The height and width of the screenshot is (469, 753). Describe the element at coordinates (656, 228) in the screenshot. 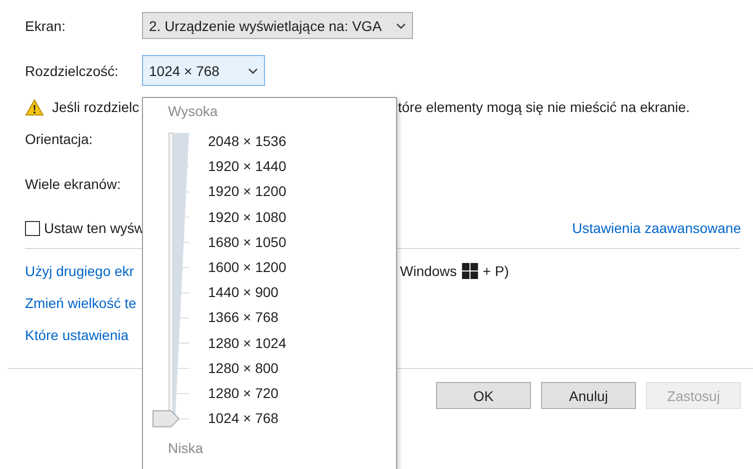

I see `advanced-settings-link: Ustawienia zaawansowane` at that location.